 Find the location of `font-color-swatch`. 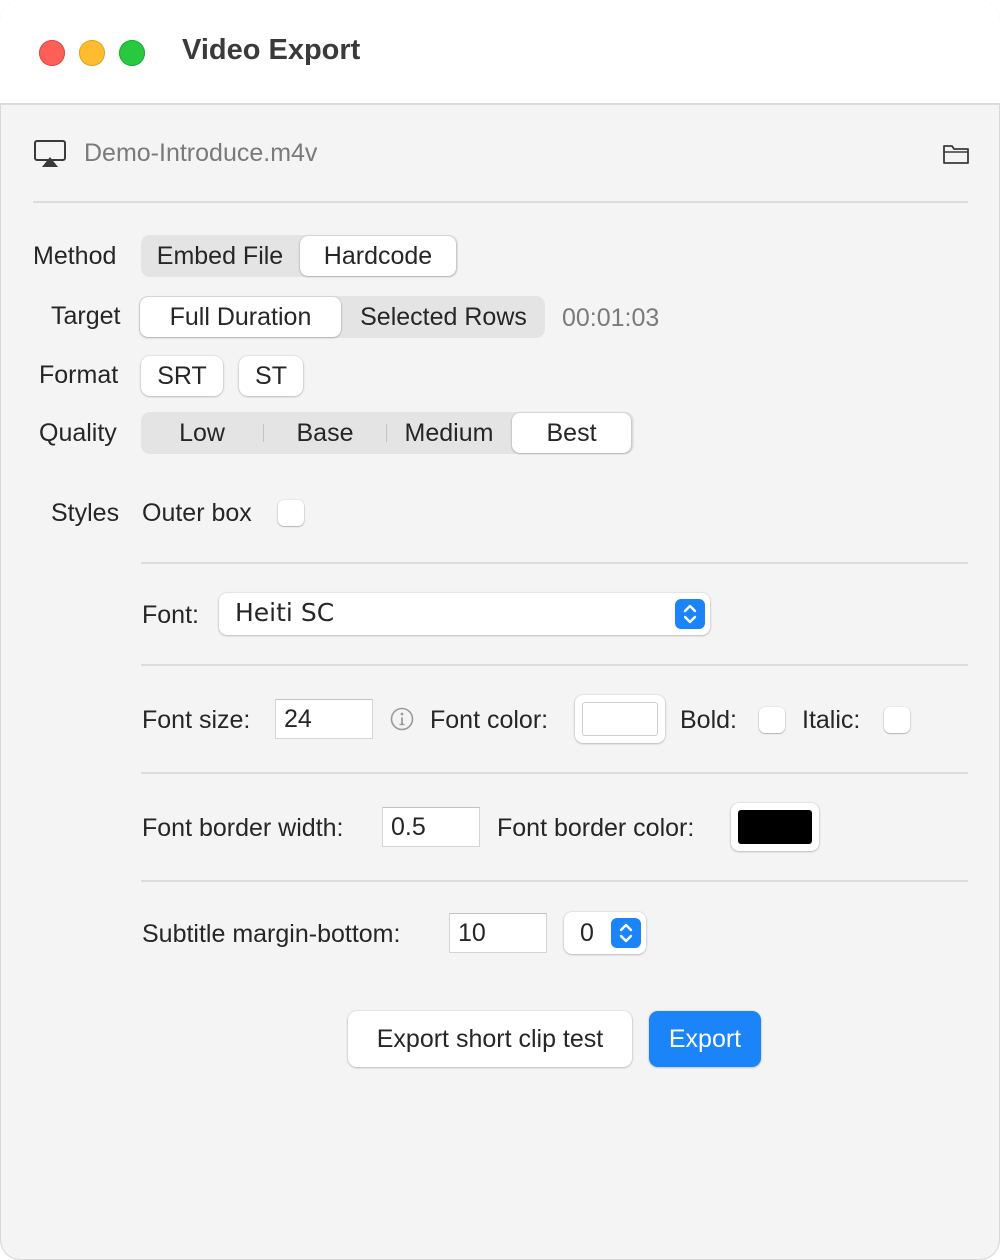

font-color-swatch is located at coordinates (620, 719).